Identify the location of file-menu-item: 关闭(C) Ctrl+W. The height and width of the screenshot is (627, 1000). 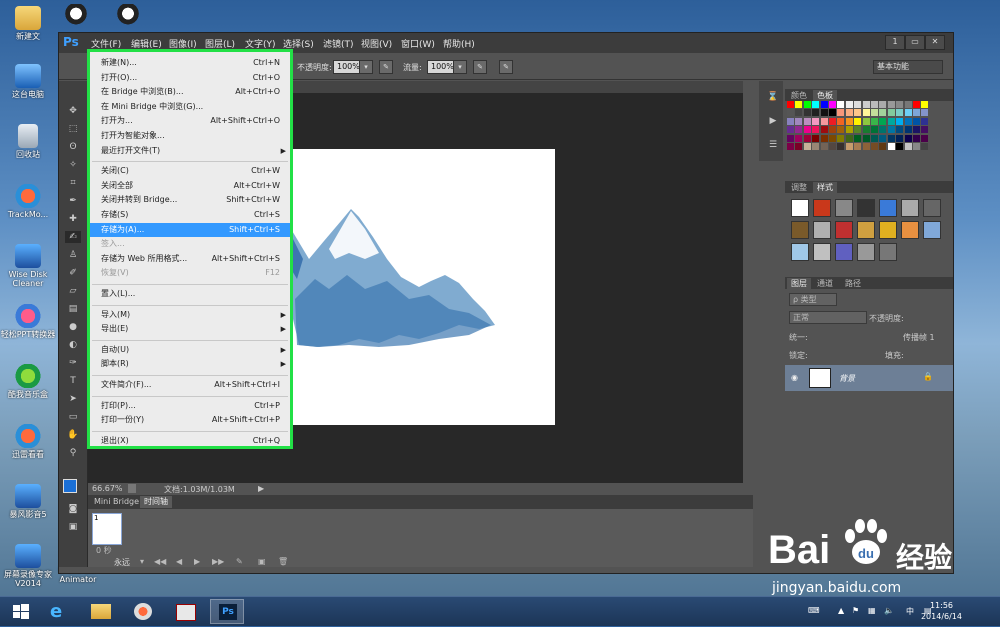
(190, 171).